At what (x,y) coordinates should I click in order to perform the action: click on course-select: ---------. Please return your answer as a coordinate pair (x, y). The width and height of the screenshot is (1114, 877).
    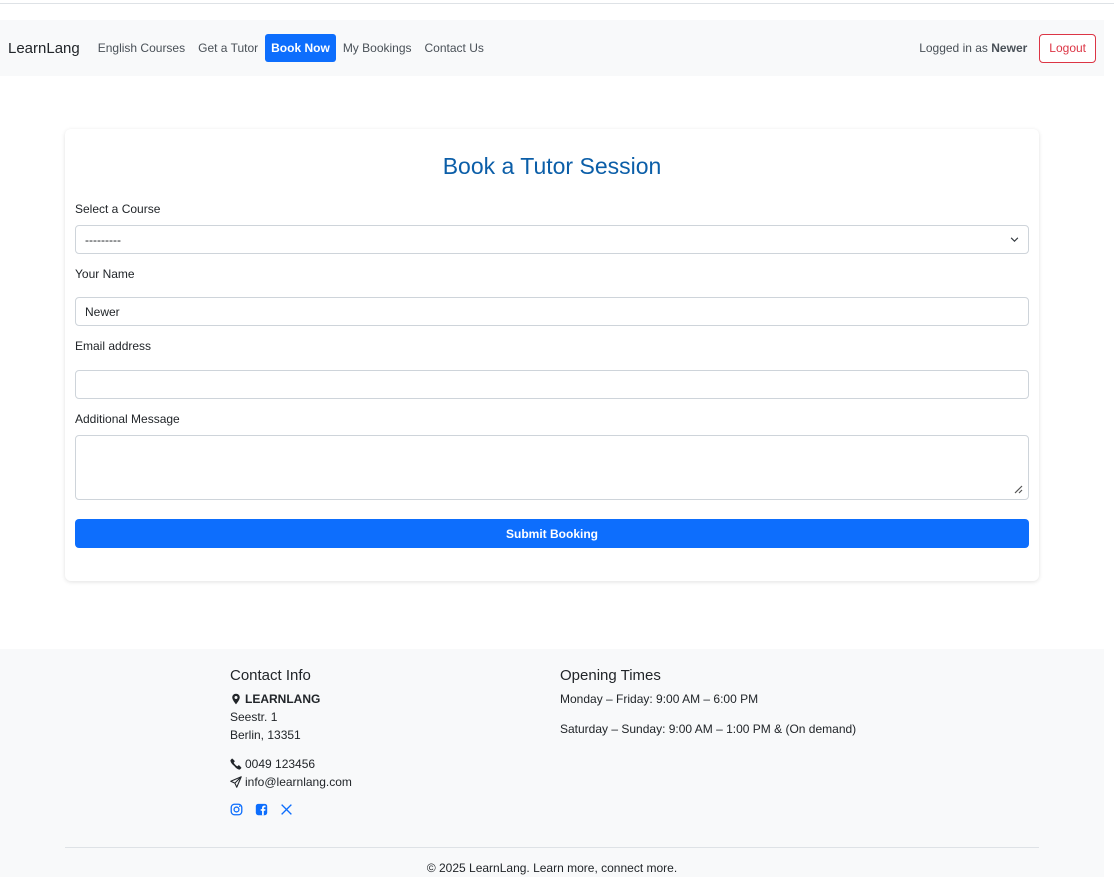
    Looking at the image, I should click on (552, 239).